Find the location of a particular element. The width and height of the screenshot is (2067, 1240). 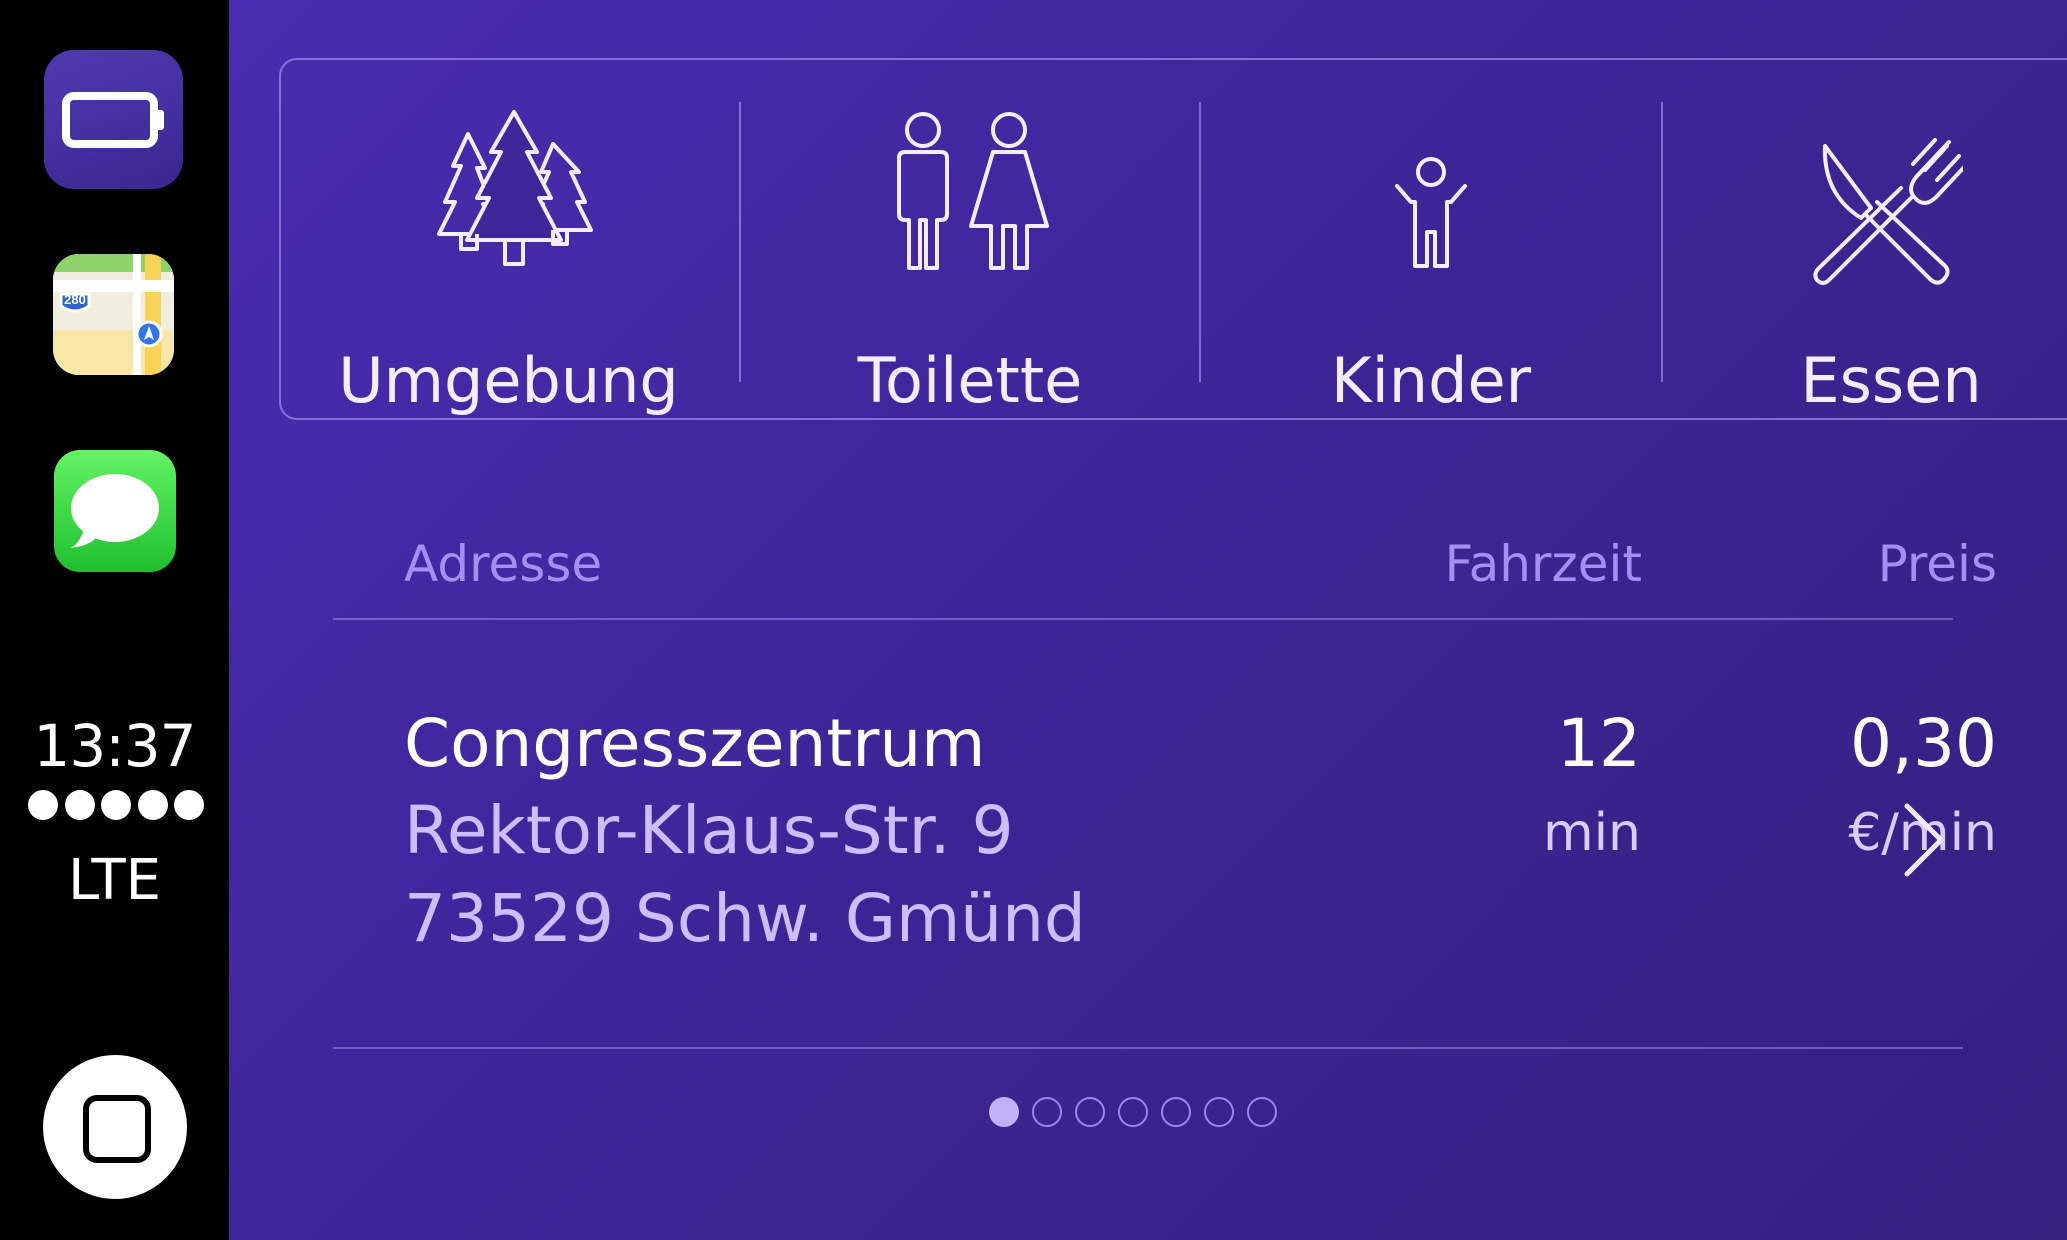

category-umgebung-button: Umgebung is located at coordinates (508, 241).